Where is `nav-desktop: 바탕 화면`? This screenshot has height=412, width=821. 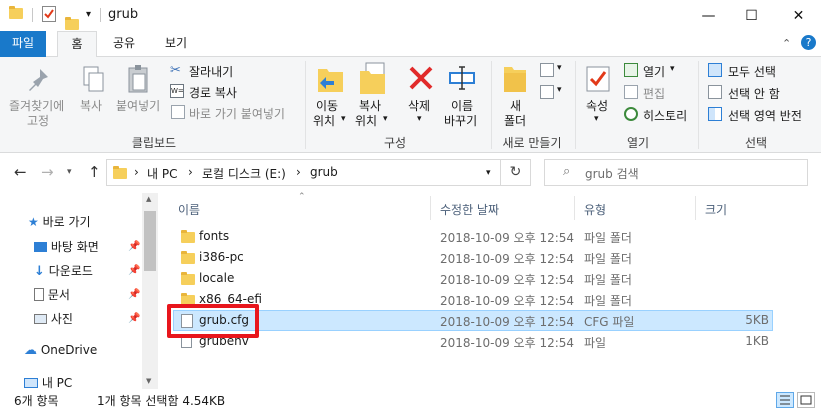 nav-desktop: 바탕 화면 is located at coordinates (66, 249).